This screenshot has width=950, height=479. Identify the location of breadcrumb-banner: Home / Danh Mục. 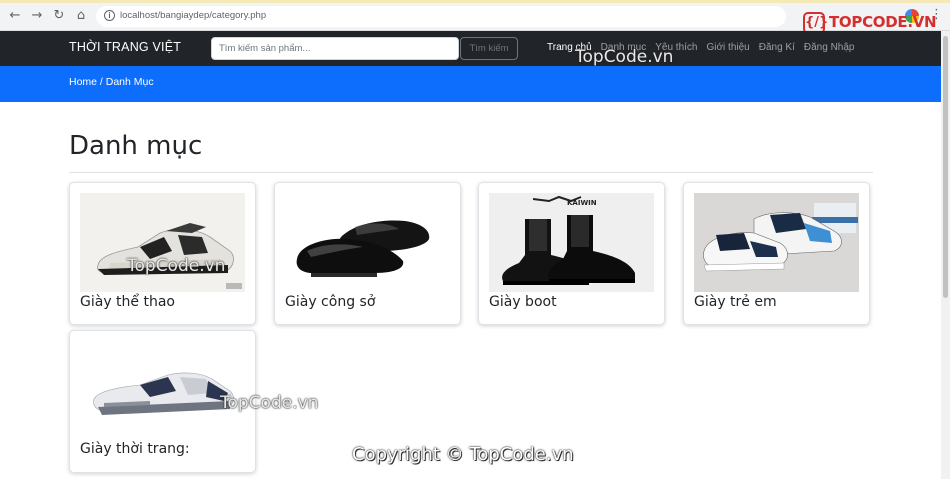
(470, 84).